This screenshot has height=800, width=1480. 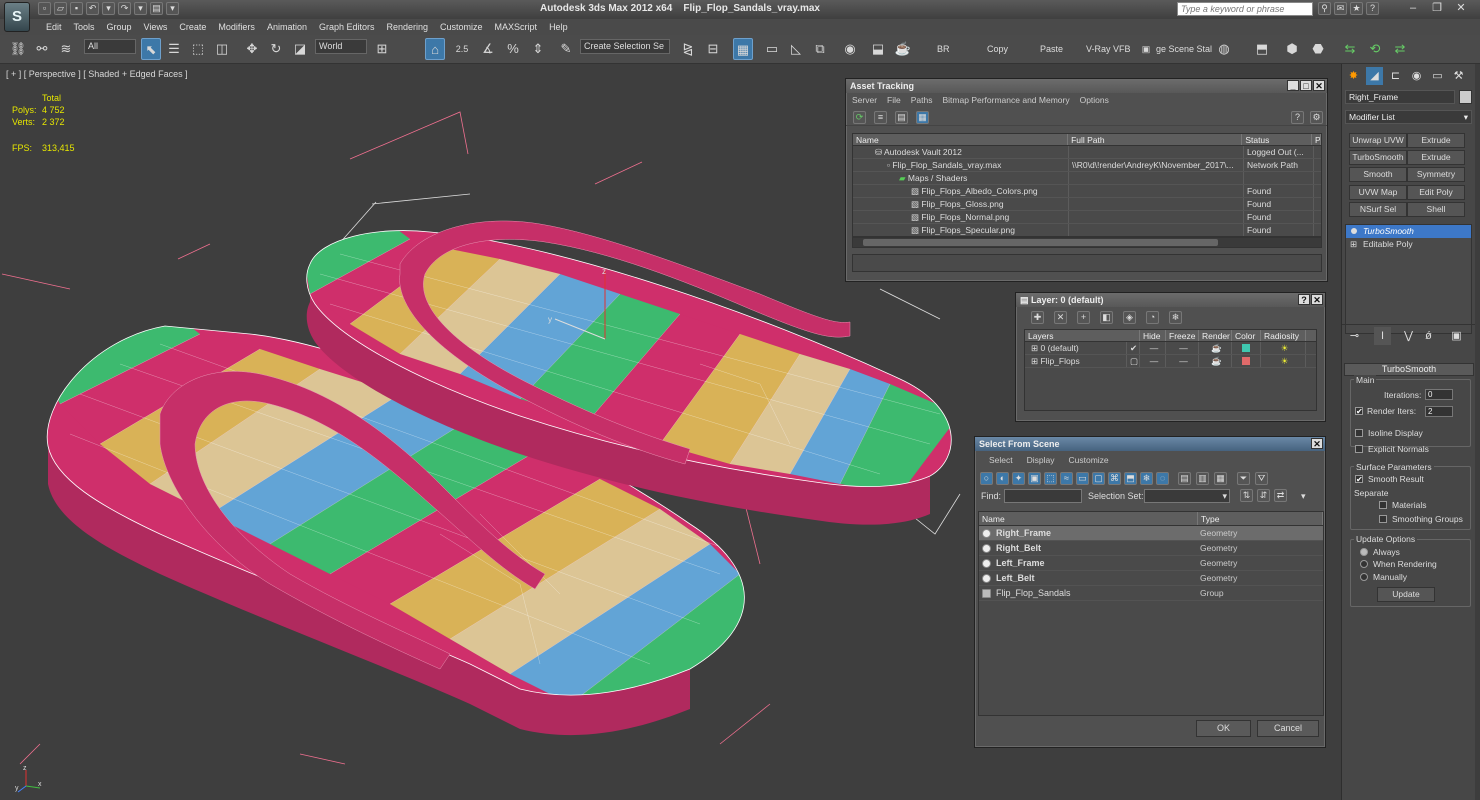 What do you see at coordinates (84, 27) in the screenshot?
I see `menu-tools: Tools` at bounding box center [84, 27].